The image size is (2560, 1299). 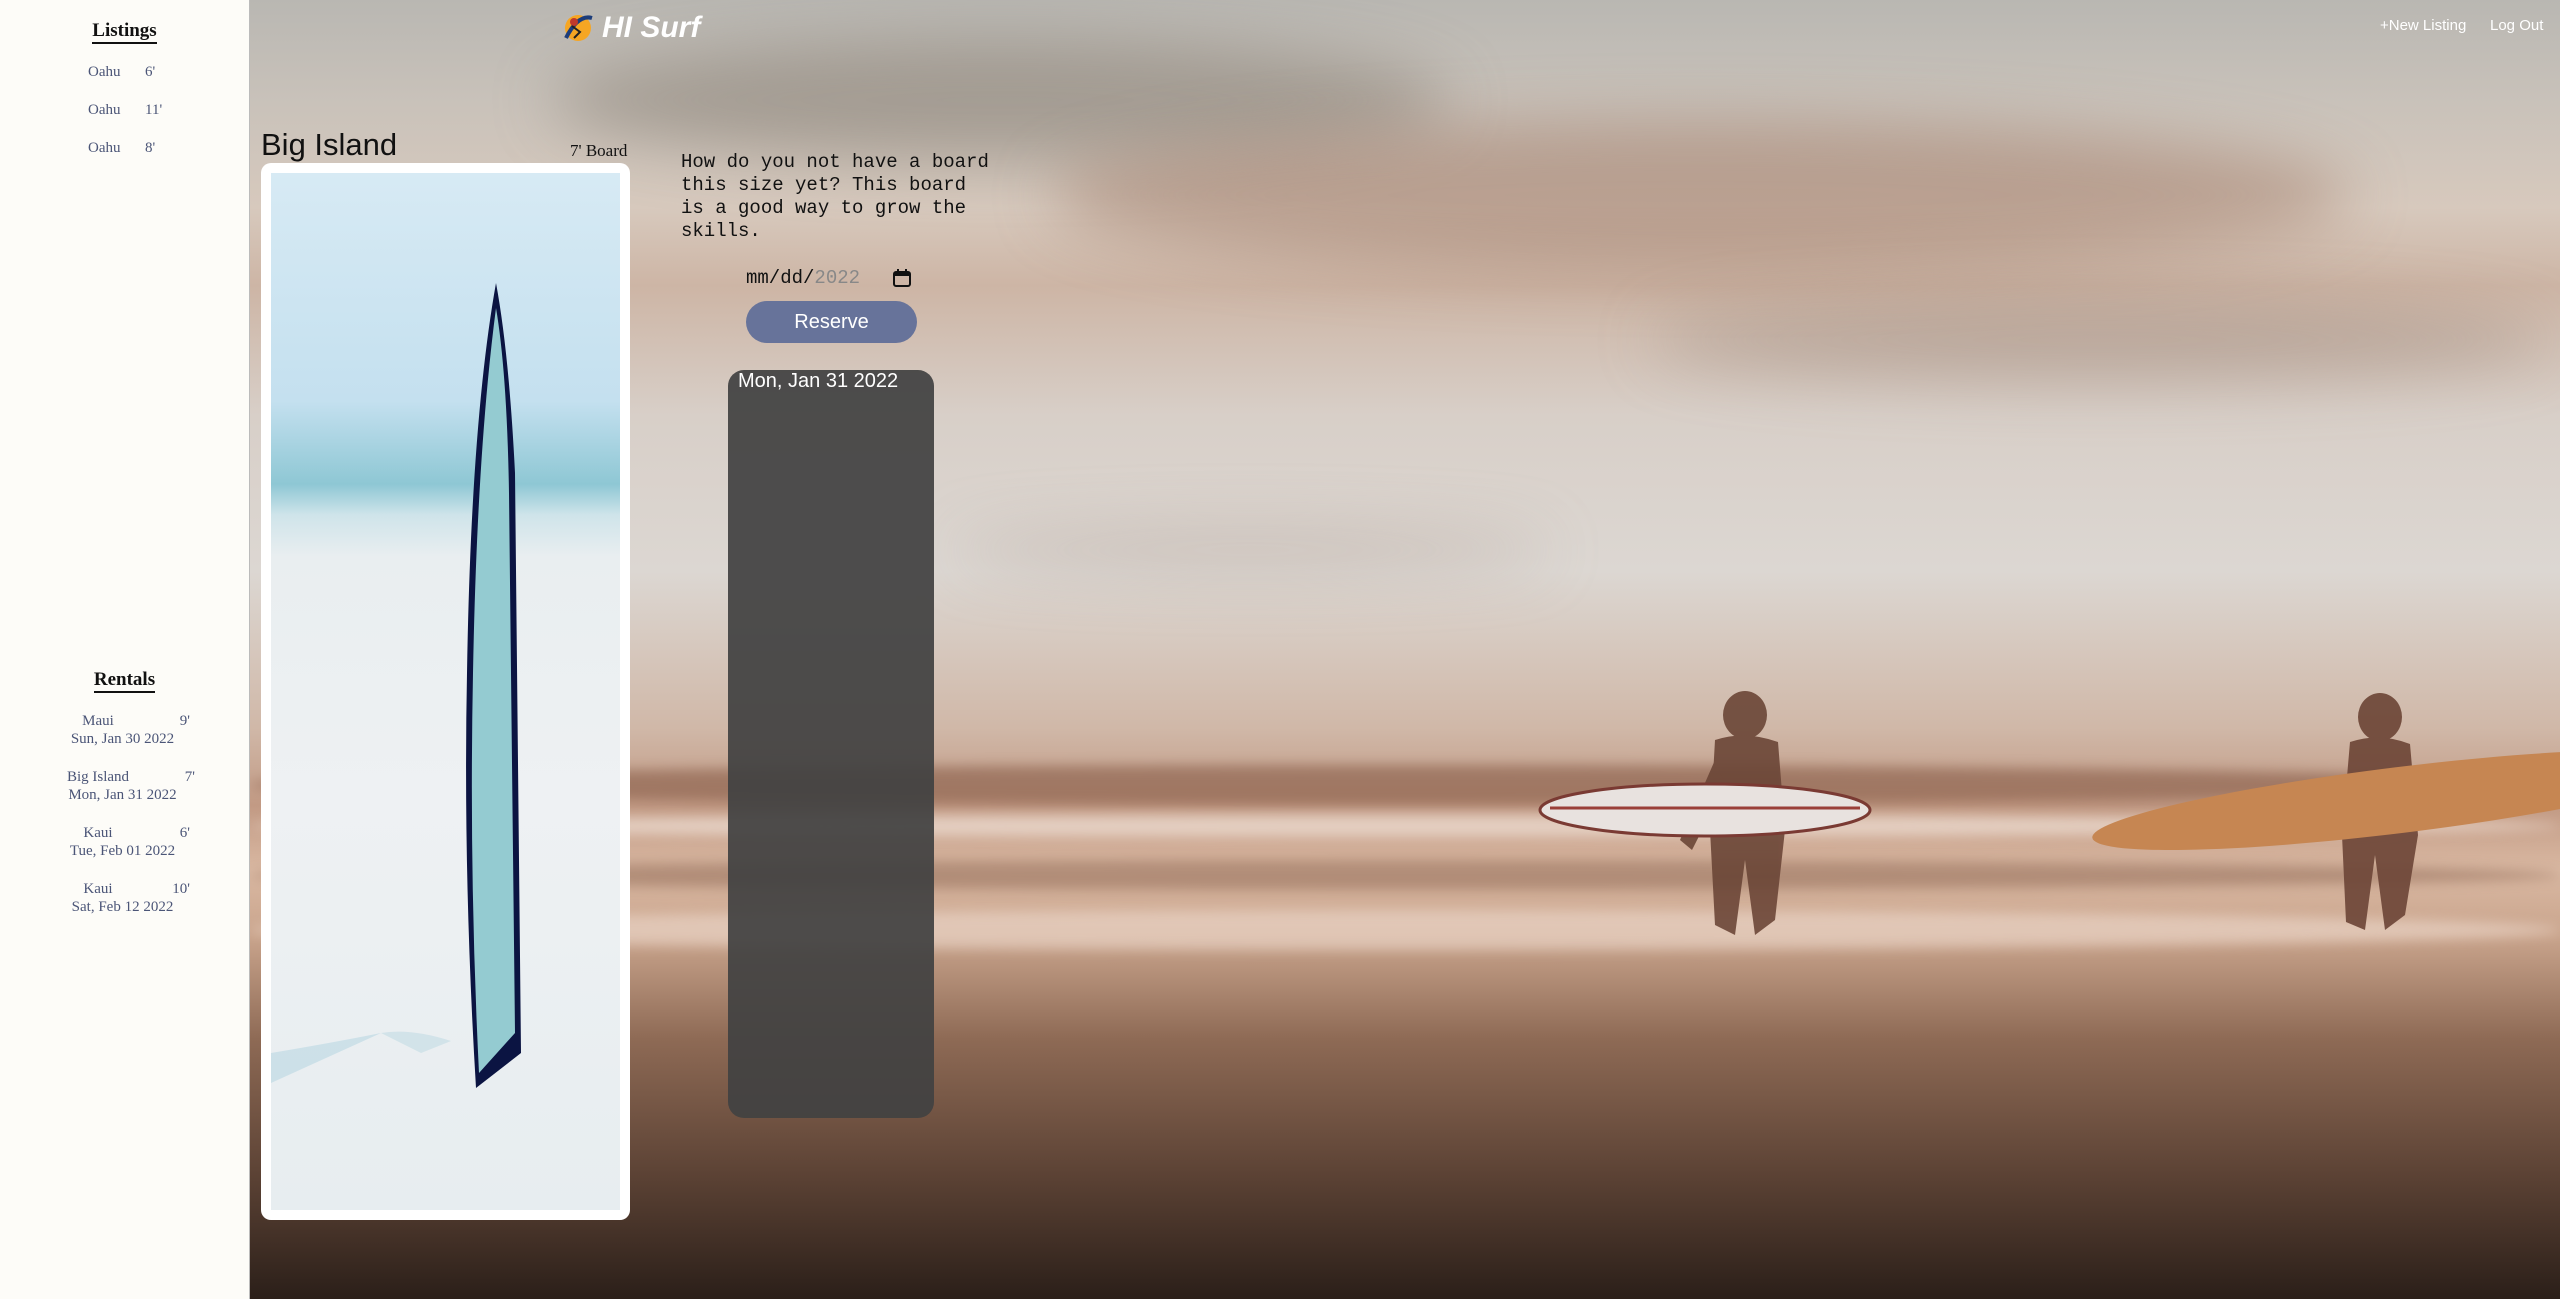 I want to click on rentals-title-link: Rentals, so click(x=124, y=681).